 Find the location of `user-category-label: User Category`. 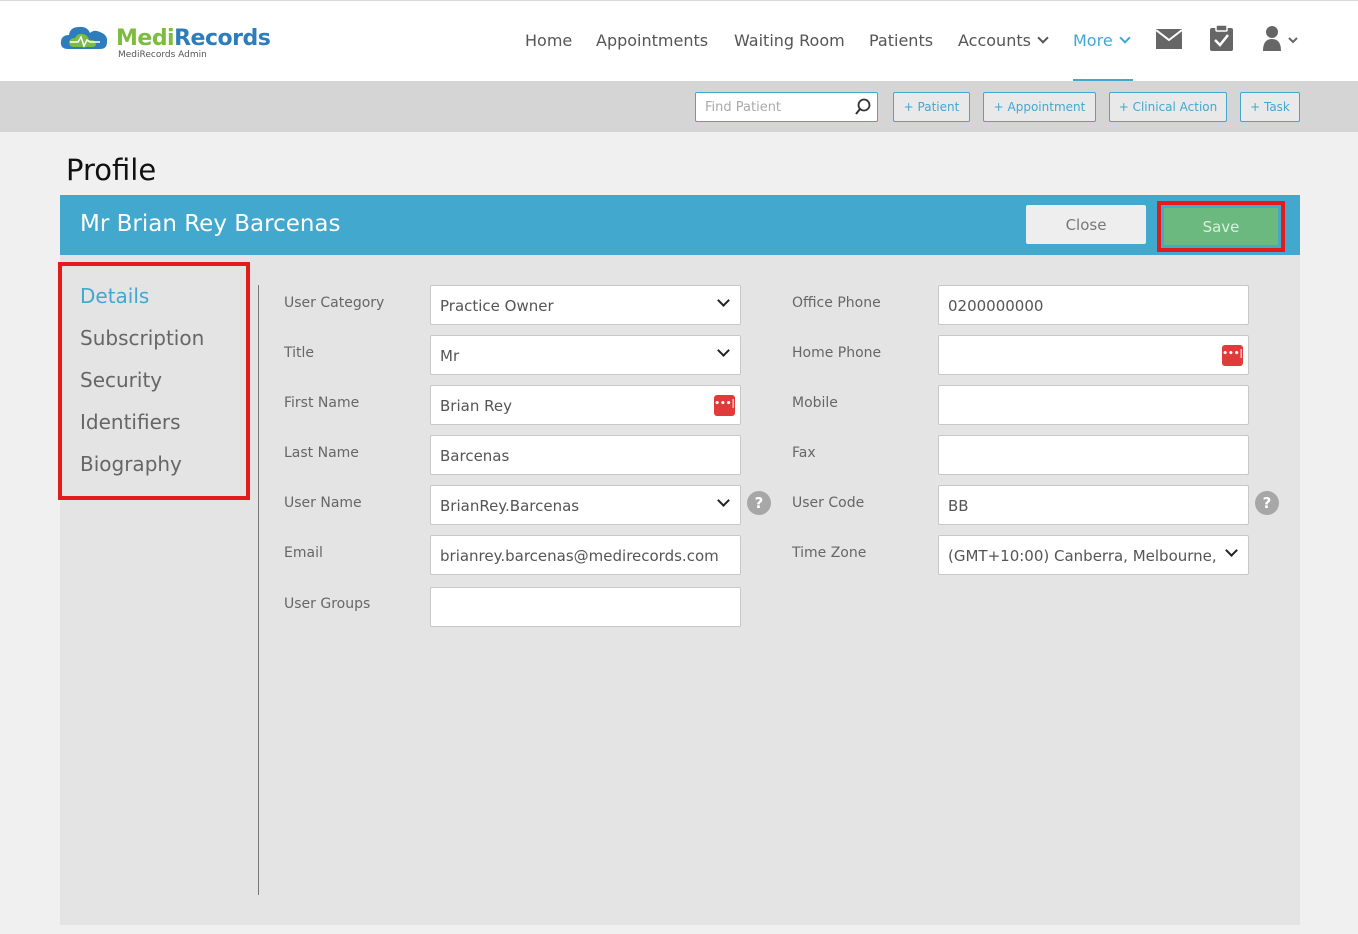

user-category-label: User Category is located at coordinates (334, 303).